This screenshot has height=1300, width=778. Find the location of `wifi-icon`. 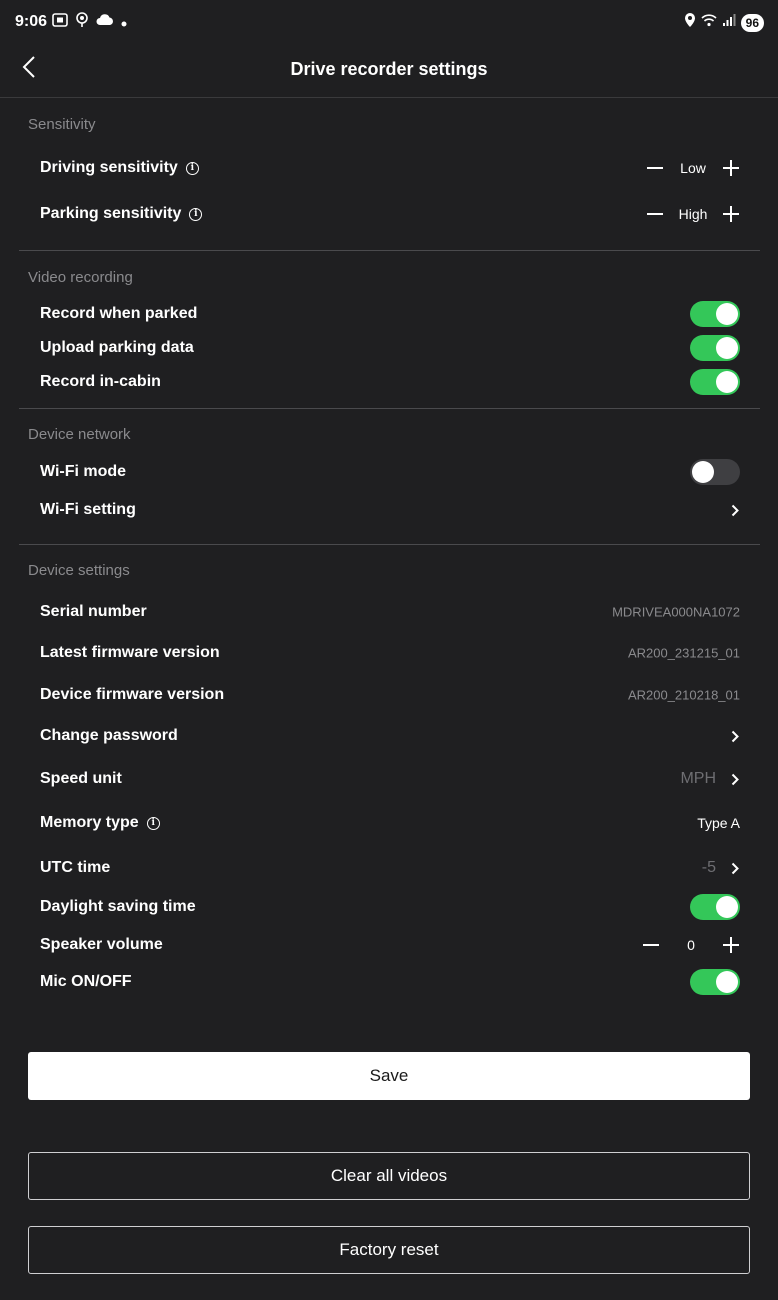

wifi-icon is located at coordinates (709, 22).